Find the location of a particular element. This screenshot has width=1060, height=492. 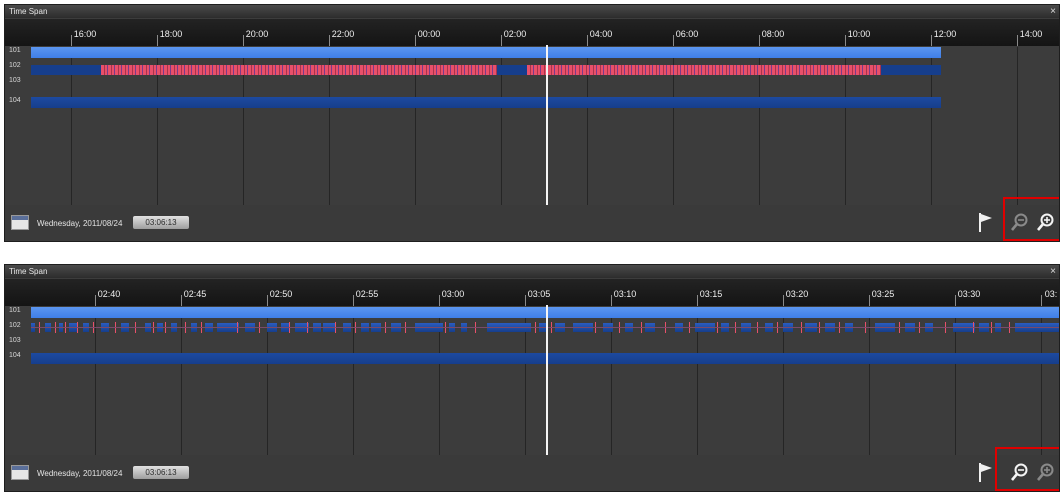

tick-label: 12:00 is located at coordinates (945, 34).